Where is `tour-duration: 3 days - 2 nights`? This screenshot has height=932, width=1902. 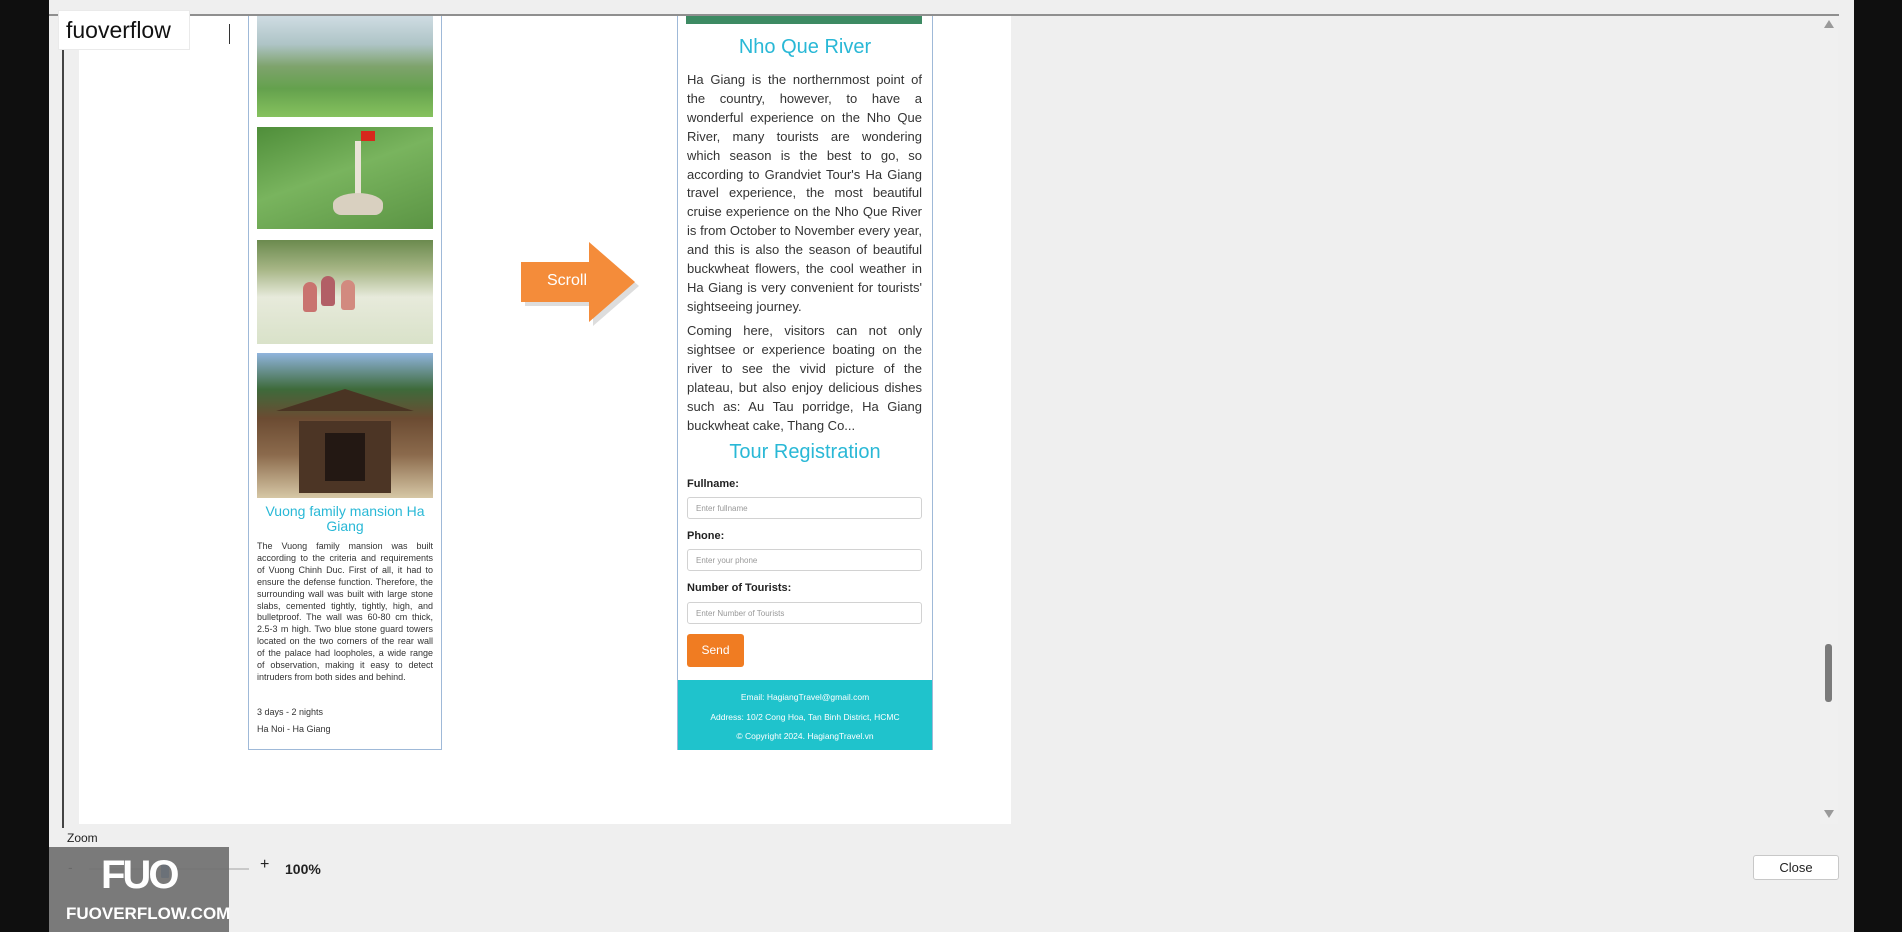
tour-duration: 3 days - 2 nights is located at coordinates (290, 712).